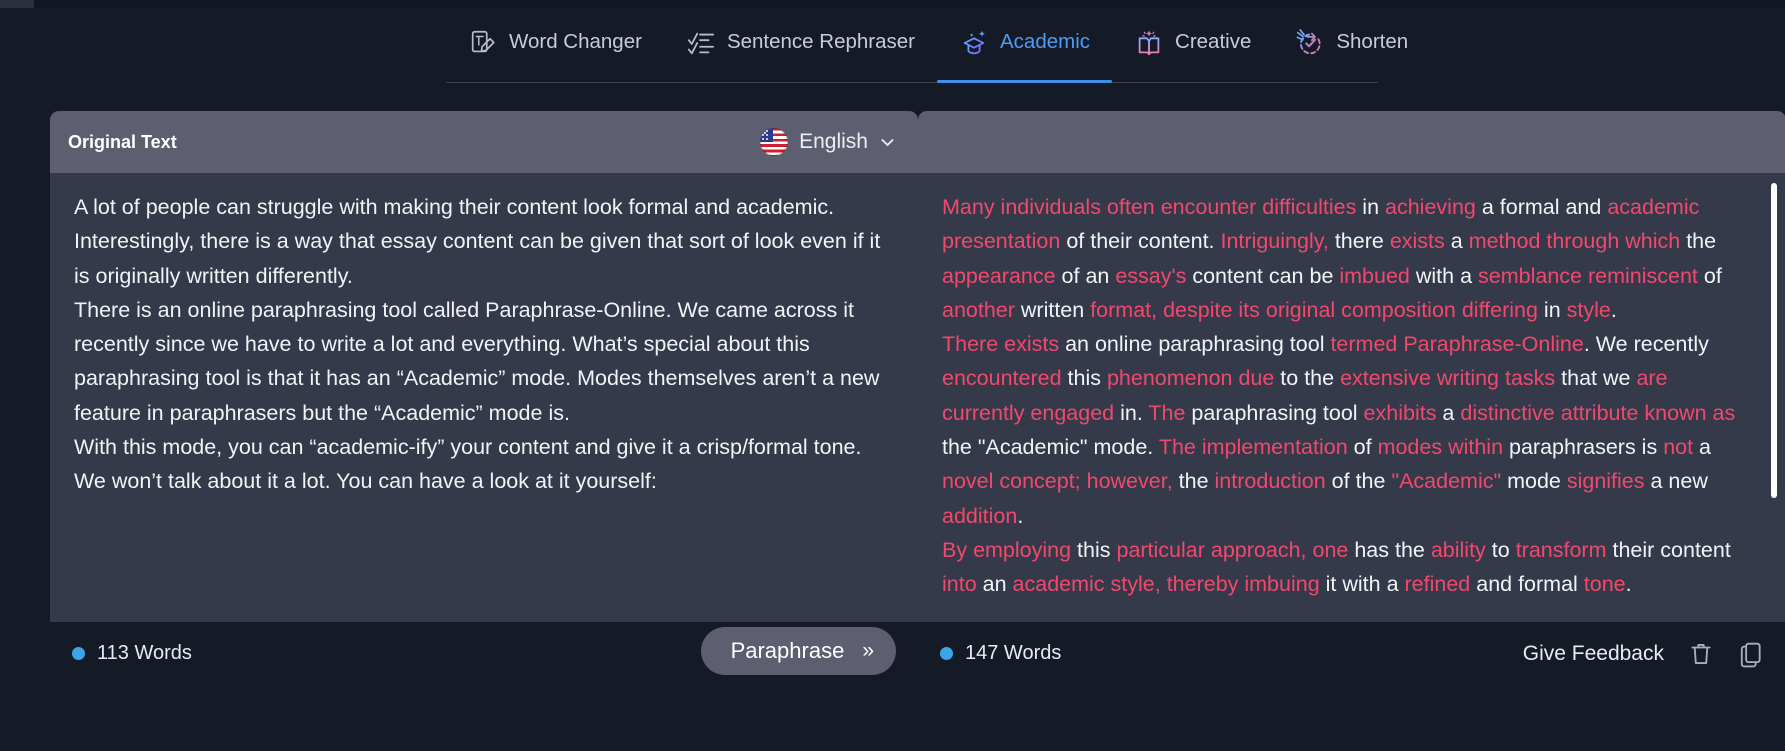 The width and height of the screenshot is (1785, 751). I want to click on give-feedback-button: Give Feedback, so click(1593, 654).